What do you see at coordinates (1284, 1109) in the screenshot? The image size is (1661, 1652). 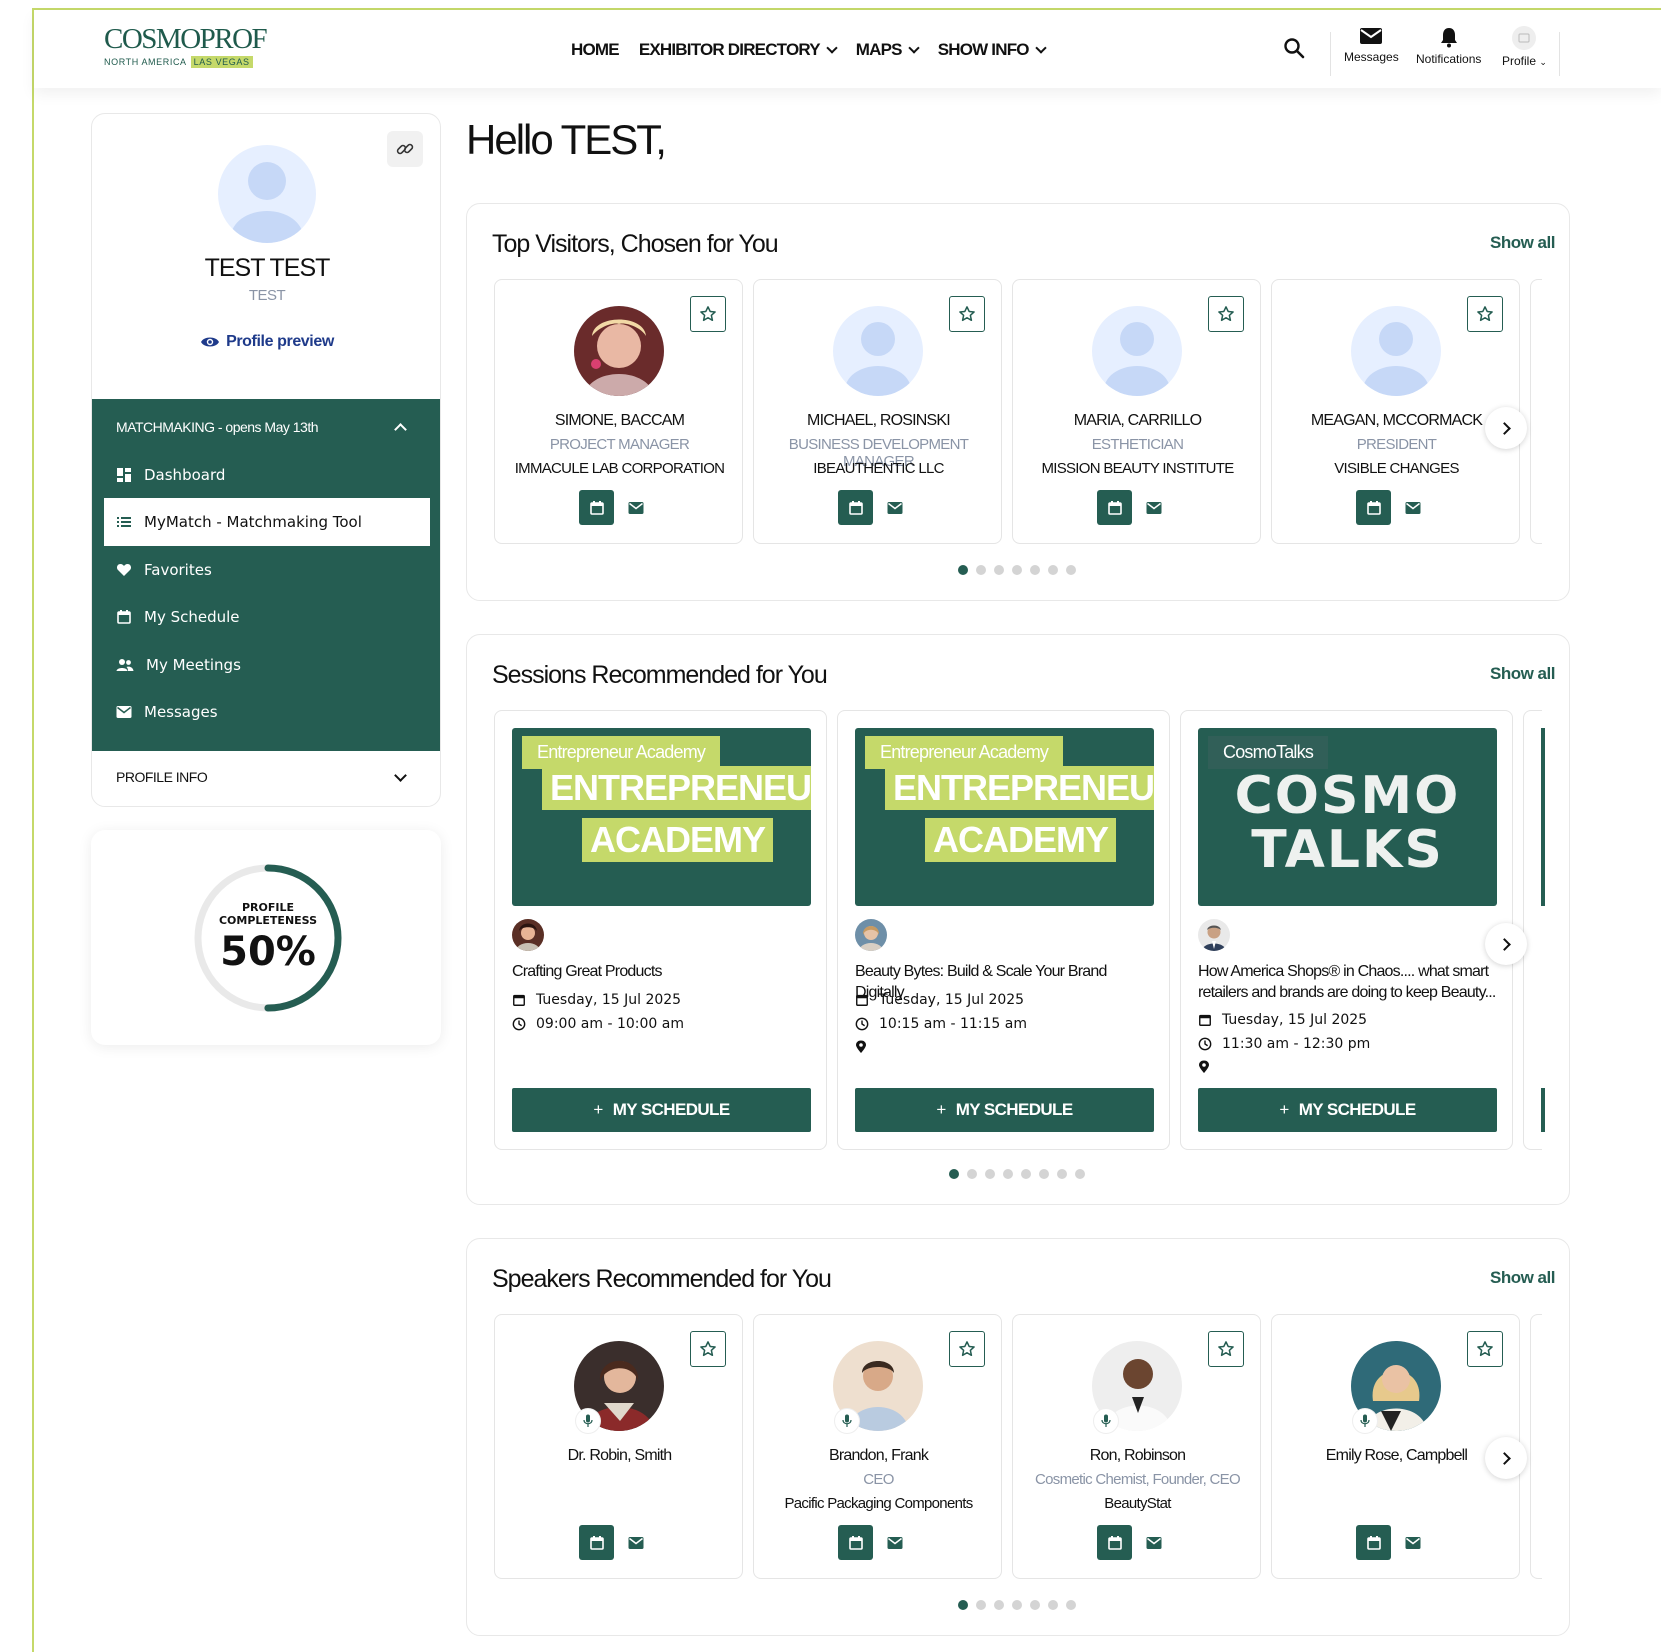 I see `plus-icon: +` at bounding box center [1284, 1109].